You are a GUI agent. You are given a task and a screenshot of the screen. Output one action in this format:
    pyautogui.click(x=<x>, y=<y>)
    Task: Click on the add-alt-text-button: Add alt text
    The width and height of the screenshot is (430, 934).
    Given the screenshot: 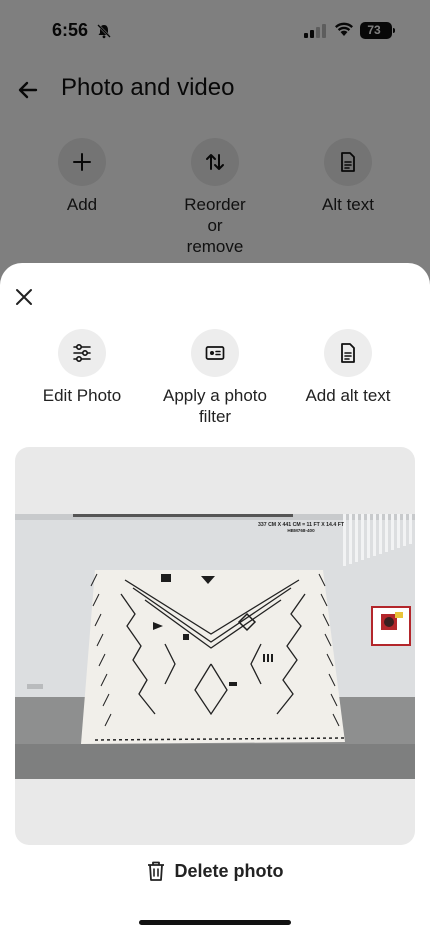 What is the action you would take?
    pyautogui.click(x=348, y=367)
    